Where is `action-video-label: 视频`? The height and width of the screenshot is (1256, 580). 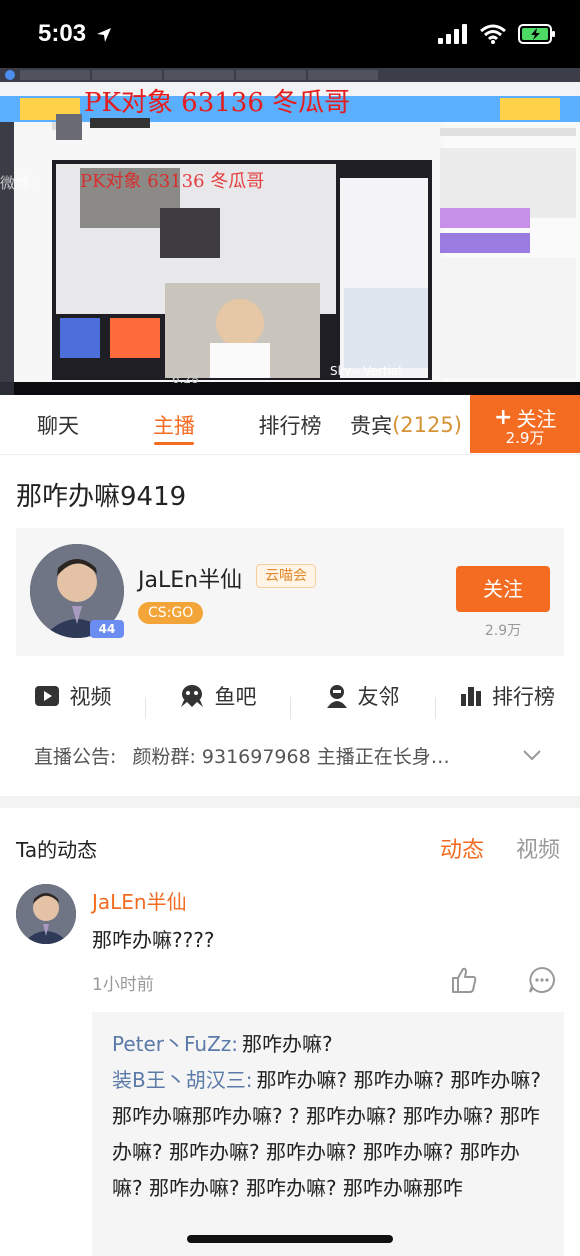
action-video-label: 视频 is located at coordinates (90, 697).